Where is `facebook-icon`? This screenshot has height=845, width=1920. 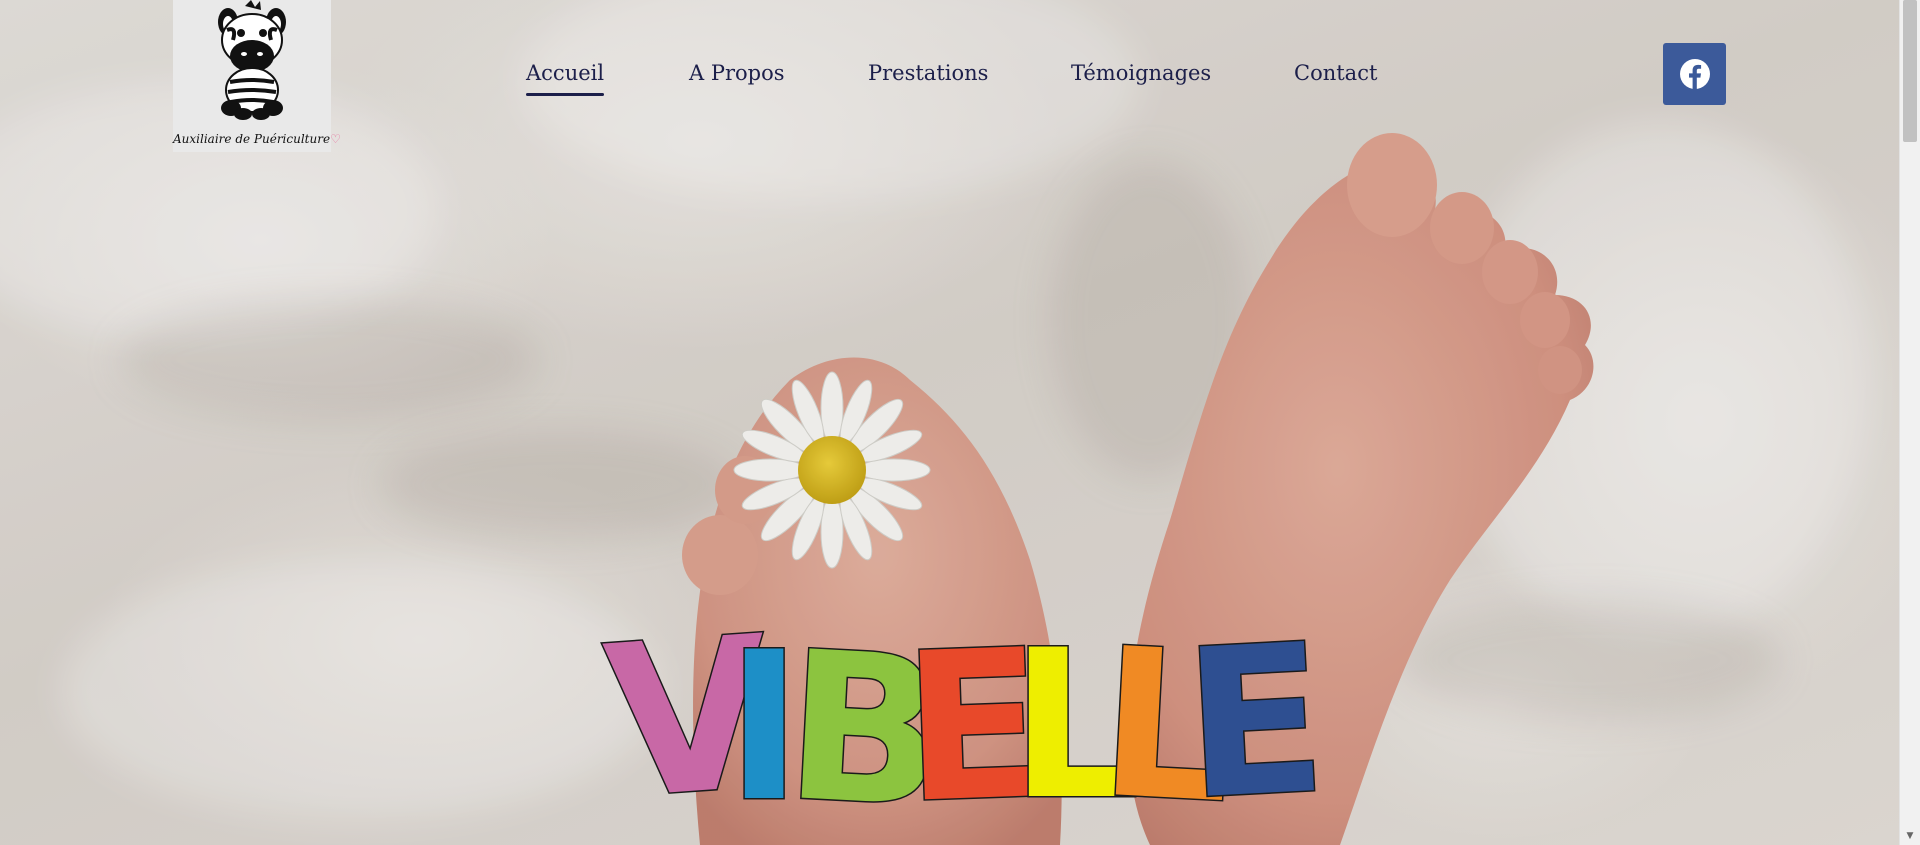
facebook-icon is located at coordinates (1694, 74).